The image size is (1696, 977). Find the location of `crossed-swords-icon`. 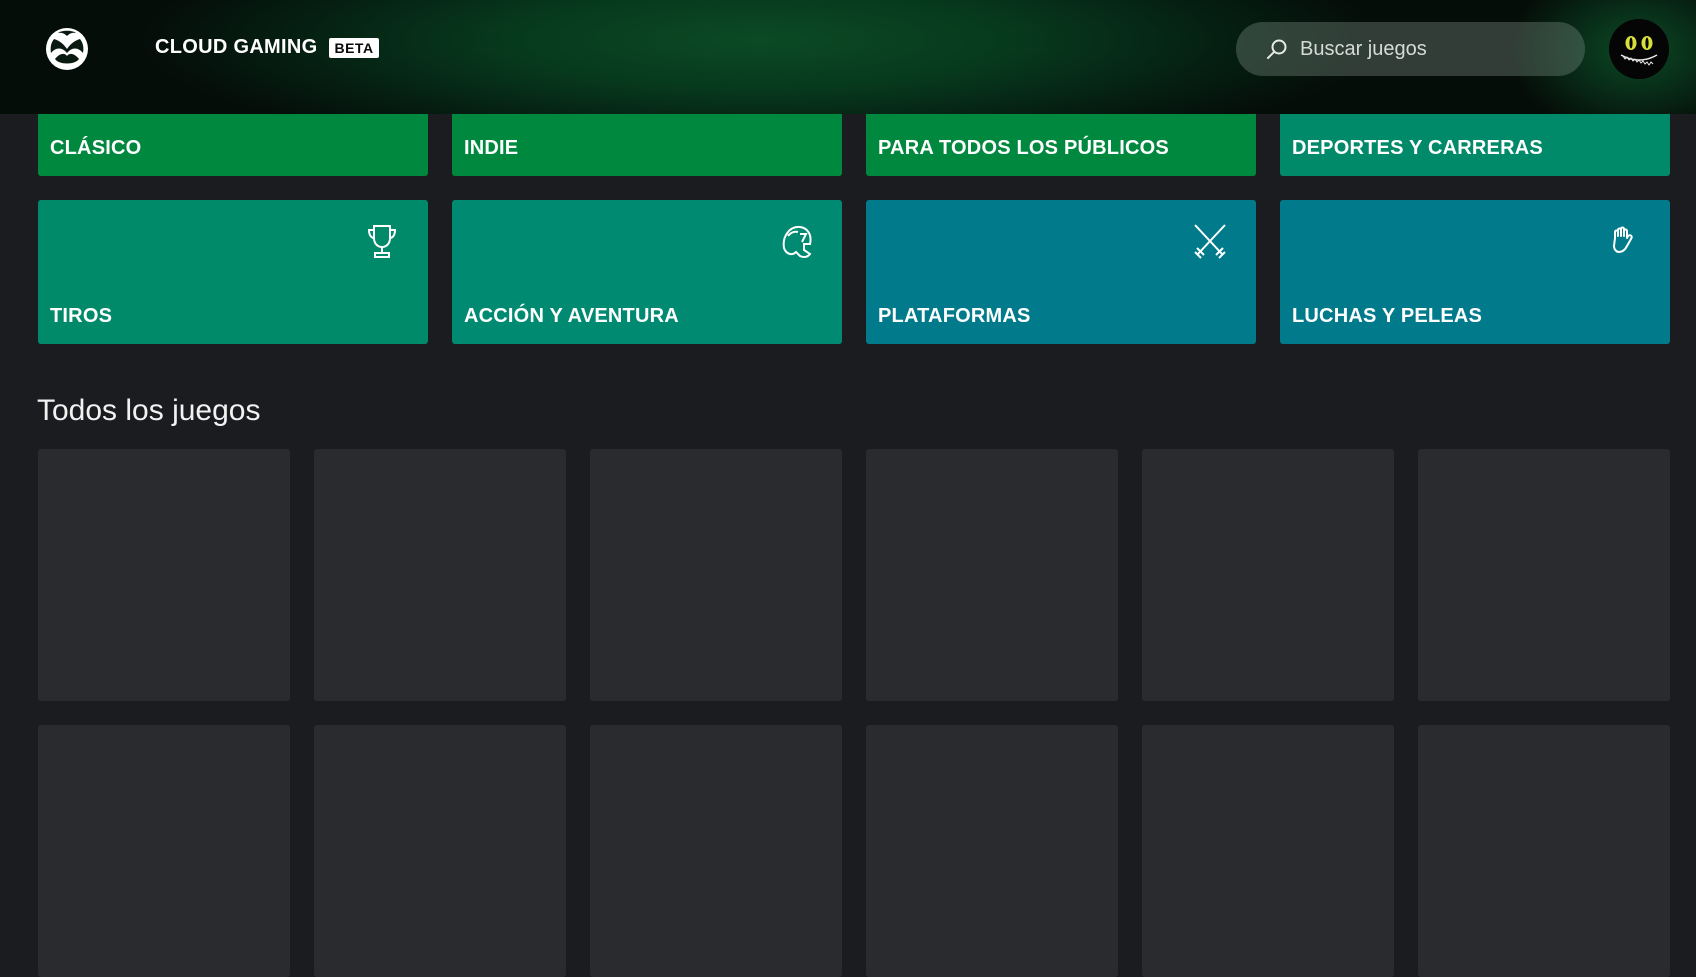

crossed-swords-icon is located at coordinates (1210, 241).